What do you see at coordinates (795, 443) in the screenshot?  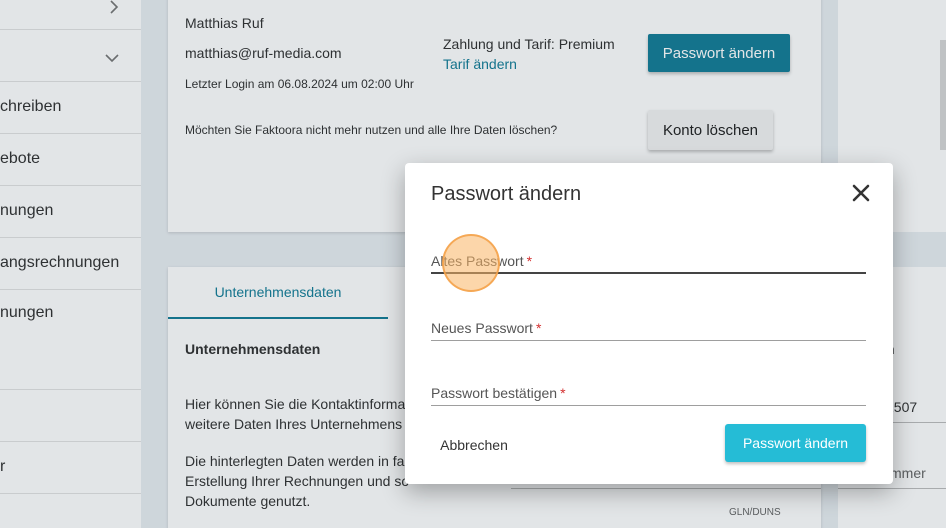 I see `submit-change-password-button: Passwort ändern` at bounding box center [795, 443].